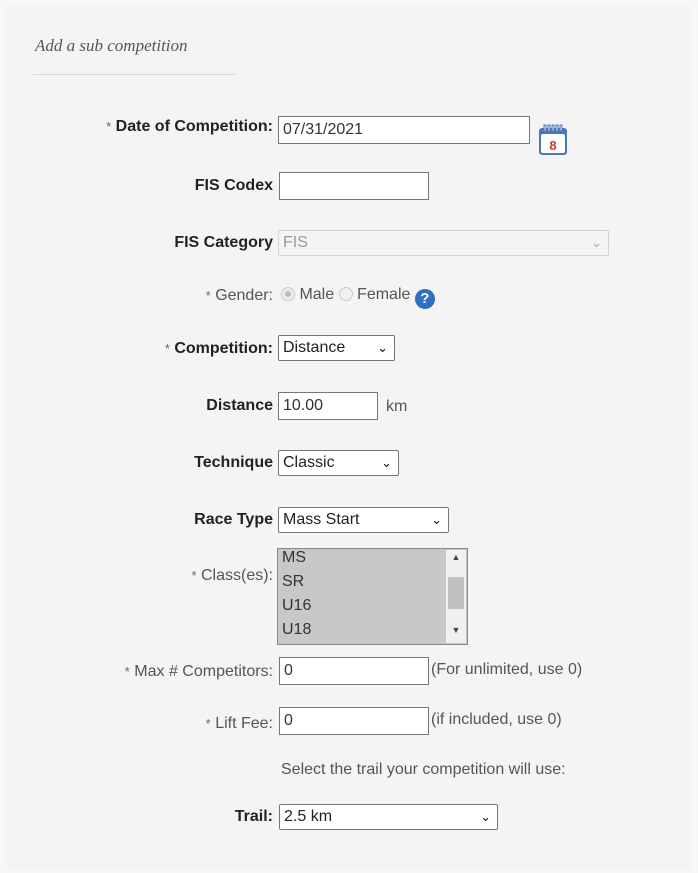 The width and height of the screenshot is (698, 873). I want to click on fis-category-label: FIS Category, so click(223, 242).